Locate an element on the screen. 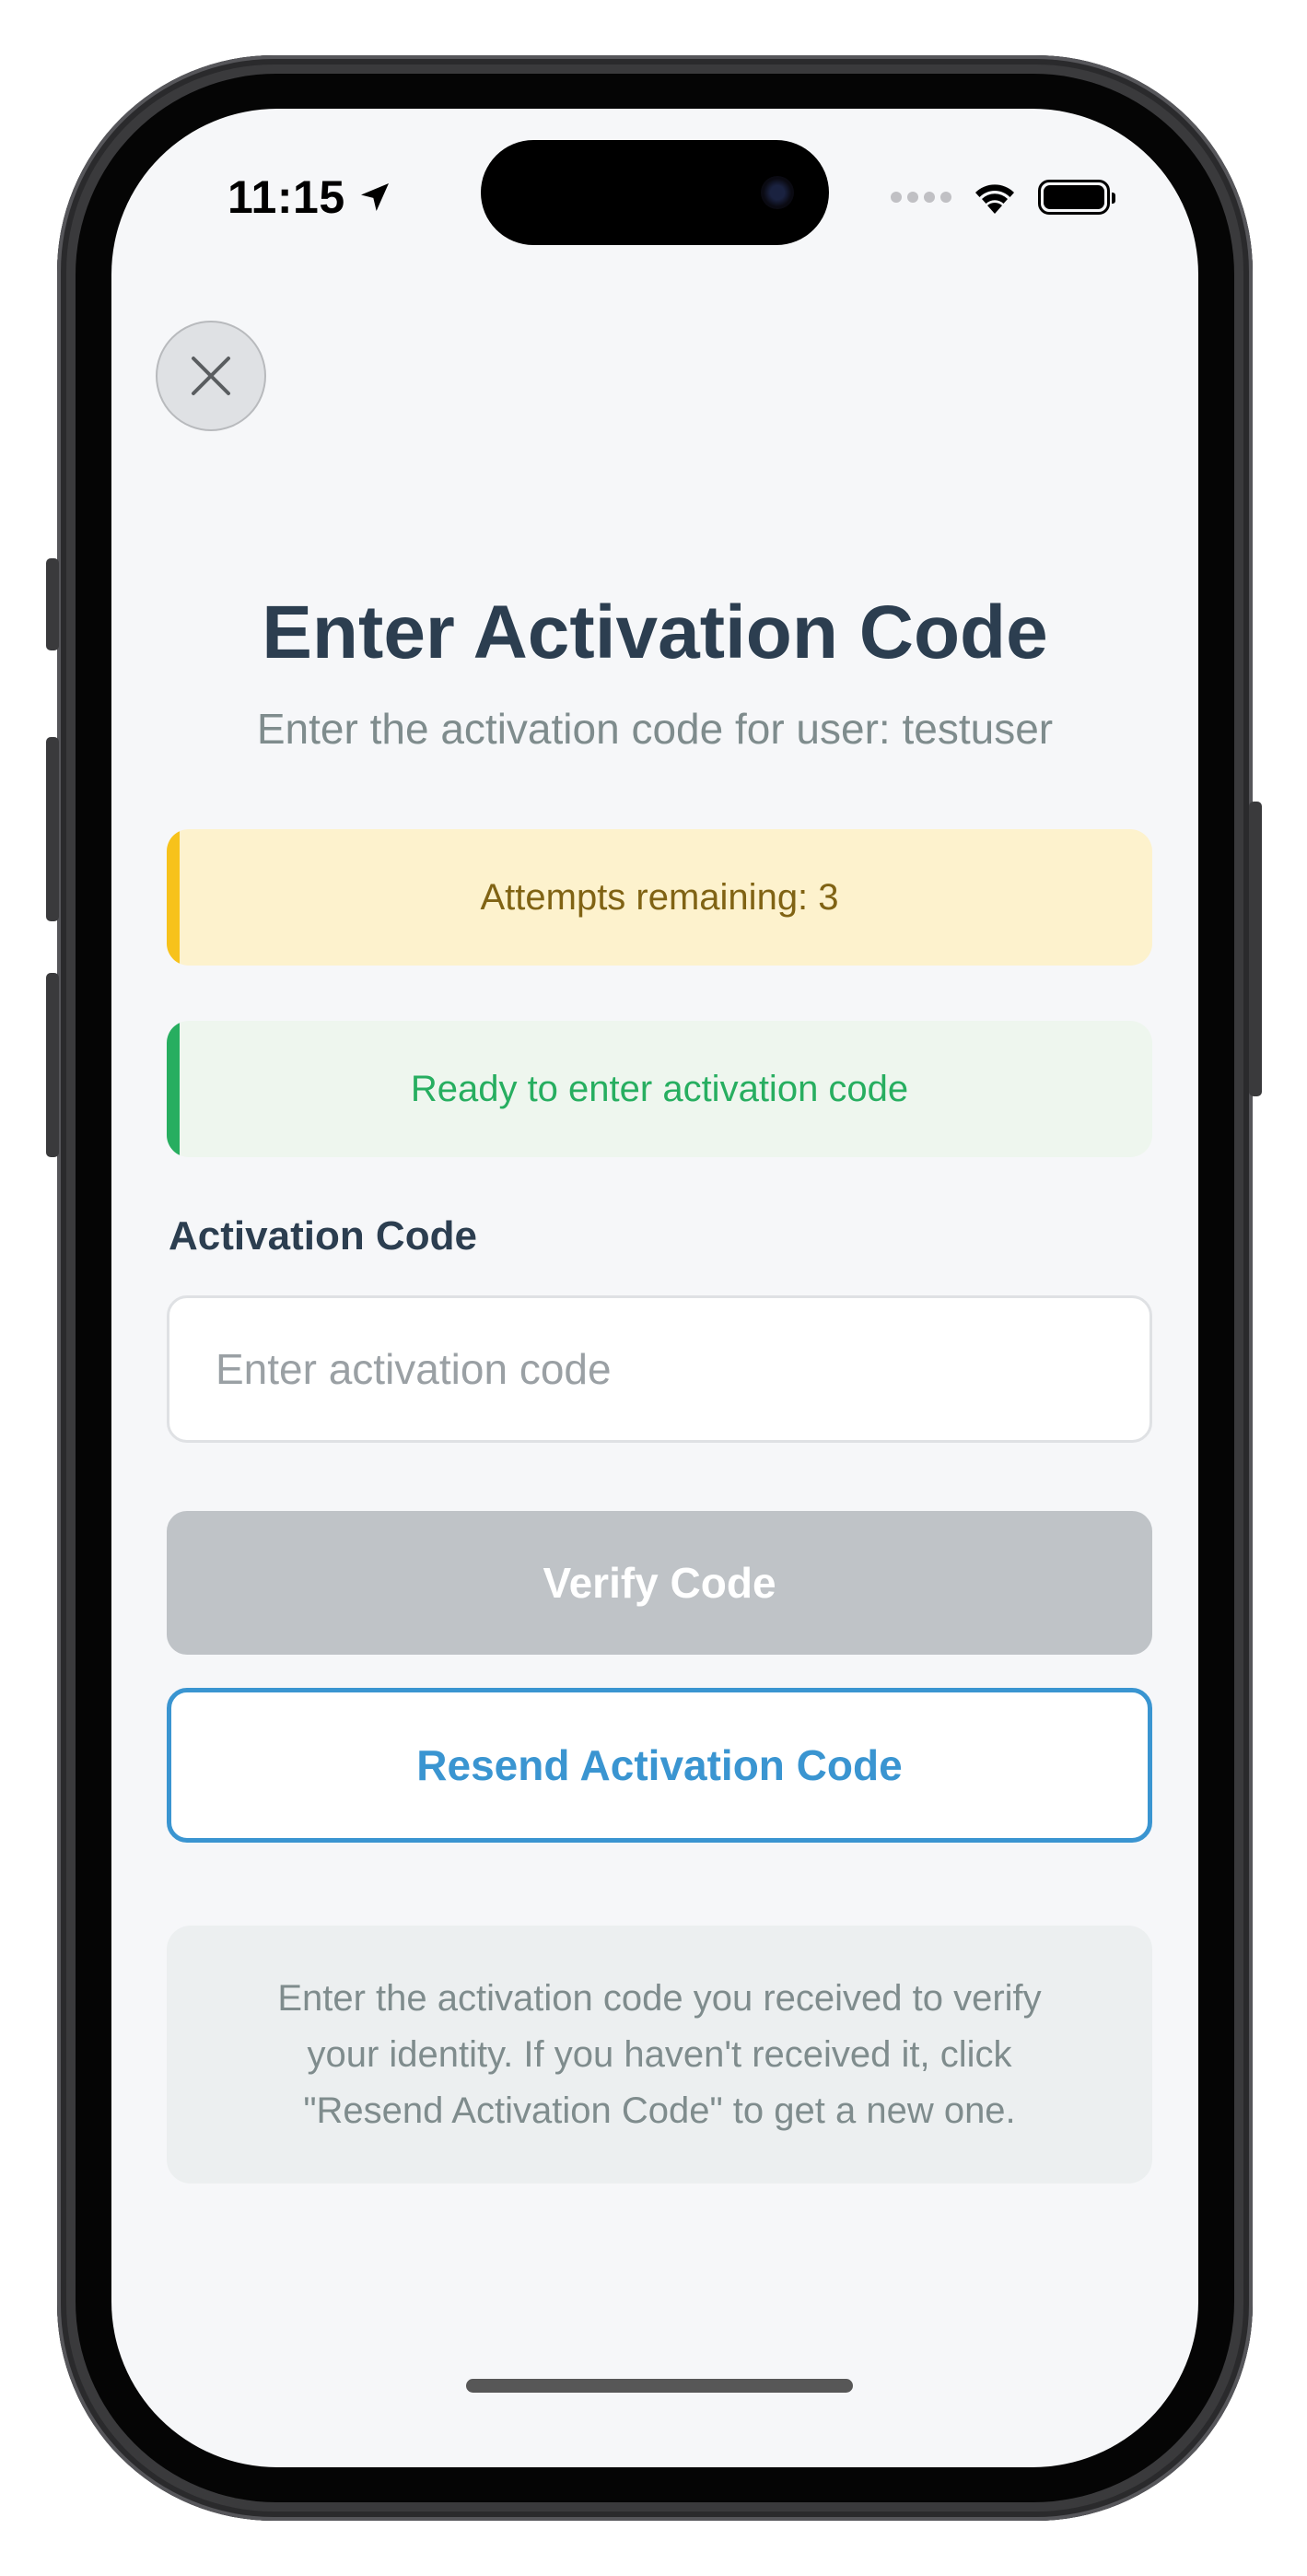 The image size is (1307, 2576). cellular-signal-icon is located at coordinates (921, 197).